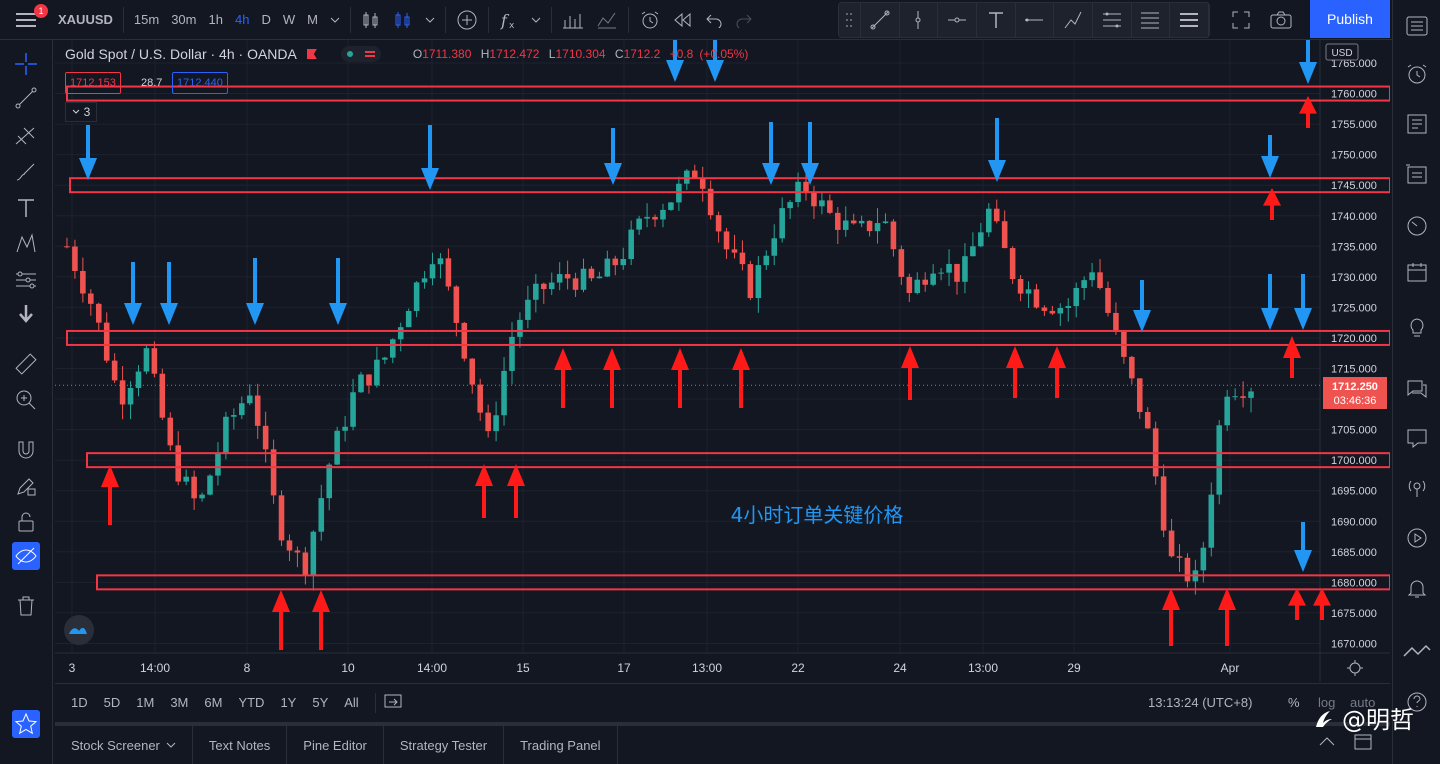 Image resolution: width=1440 pixels, height=764 pixels. What do you see at coordinates (536, 20) in the screenshot?
I see `indicators-dropdown` at bounding box center [536, 20].